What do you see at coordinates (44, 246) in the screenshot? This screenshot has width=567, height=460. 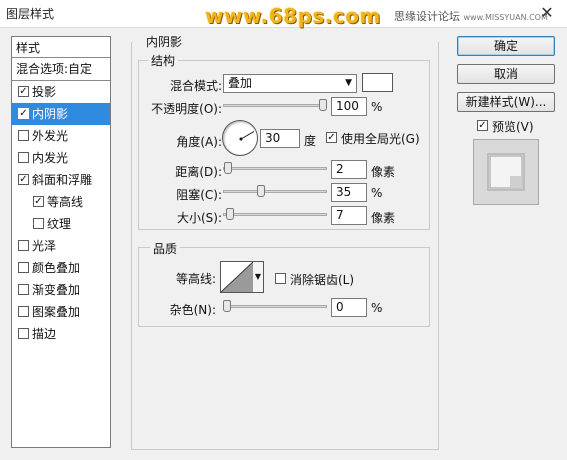 I see `sidebar-item-label: 光泽` at bounding box center [44, 246].